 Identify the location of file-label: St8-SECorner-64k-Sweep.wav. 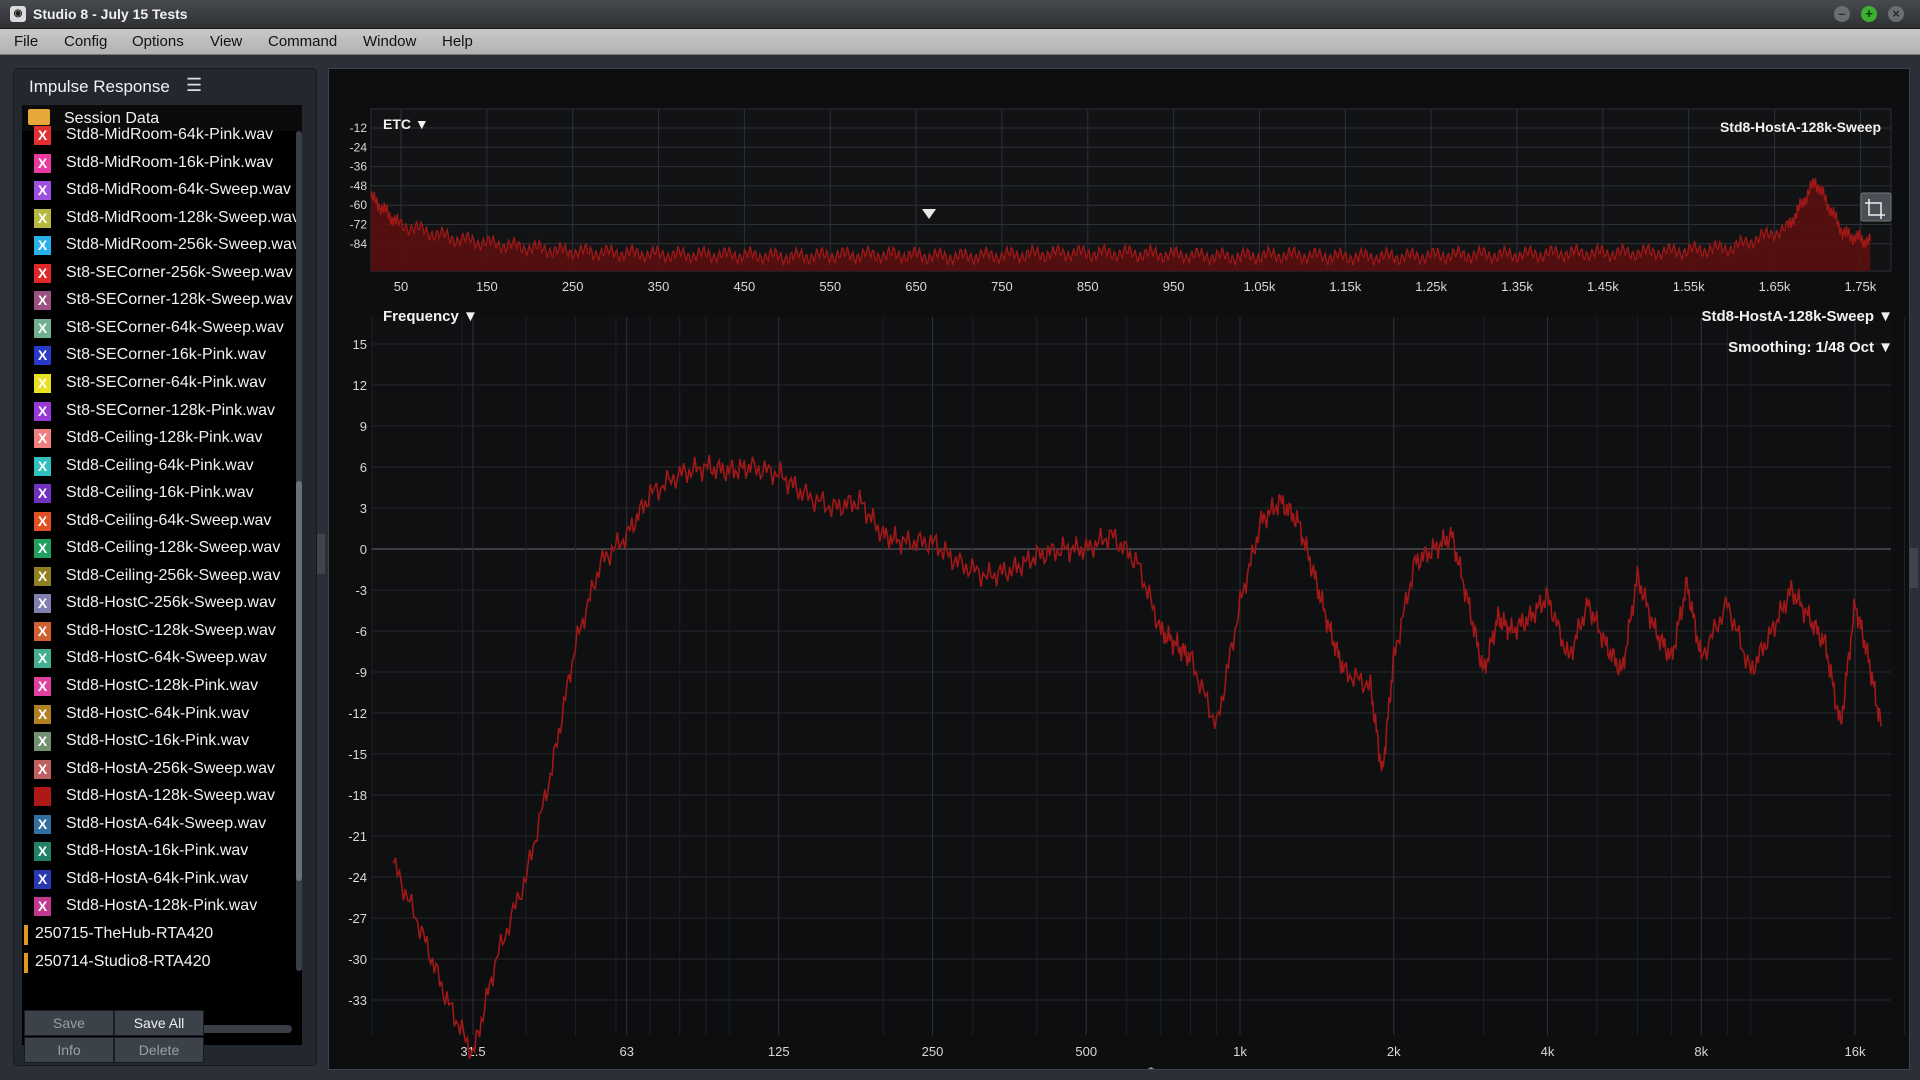
(175, 327).